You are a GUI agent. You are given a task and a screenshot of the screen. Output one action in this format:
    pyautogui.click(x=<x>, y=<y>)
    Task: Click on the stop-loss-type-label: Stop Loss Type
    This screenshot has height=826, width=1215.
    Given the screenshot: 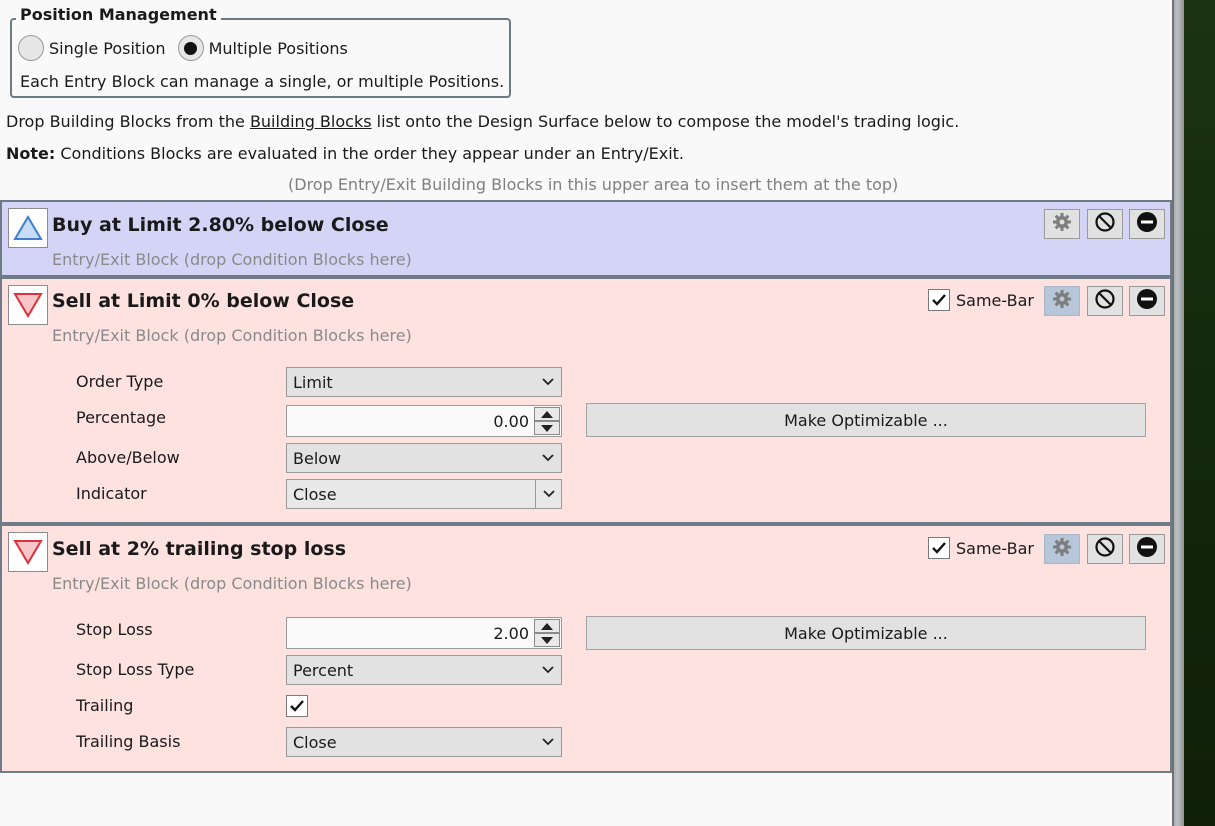 What is the action you would take?
    pyautogui.click(x=135, y=669)
    